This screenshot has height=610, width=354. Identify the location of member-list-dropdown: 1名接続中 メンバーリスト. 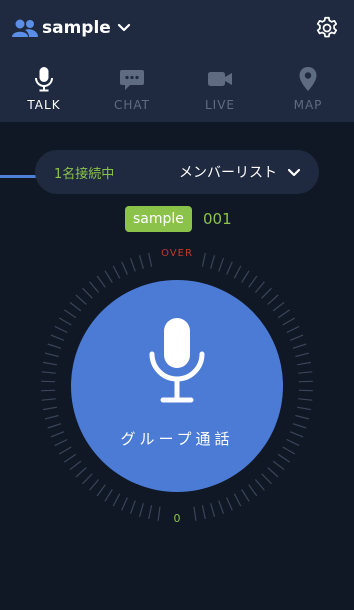
(177, 172).